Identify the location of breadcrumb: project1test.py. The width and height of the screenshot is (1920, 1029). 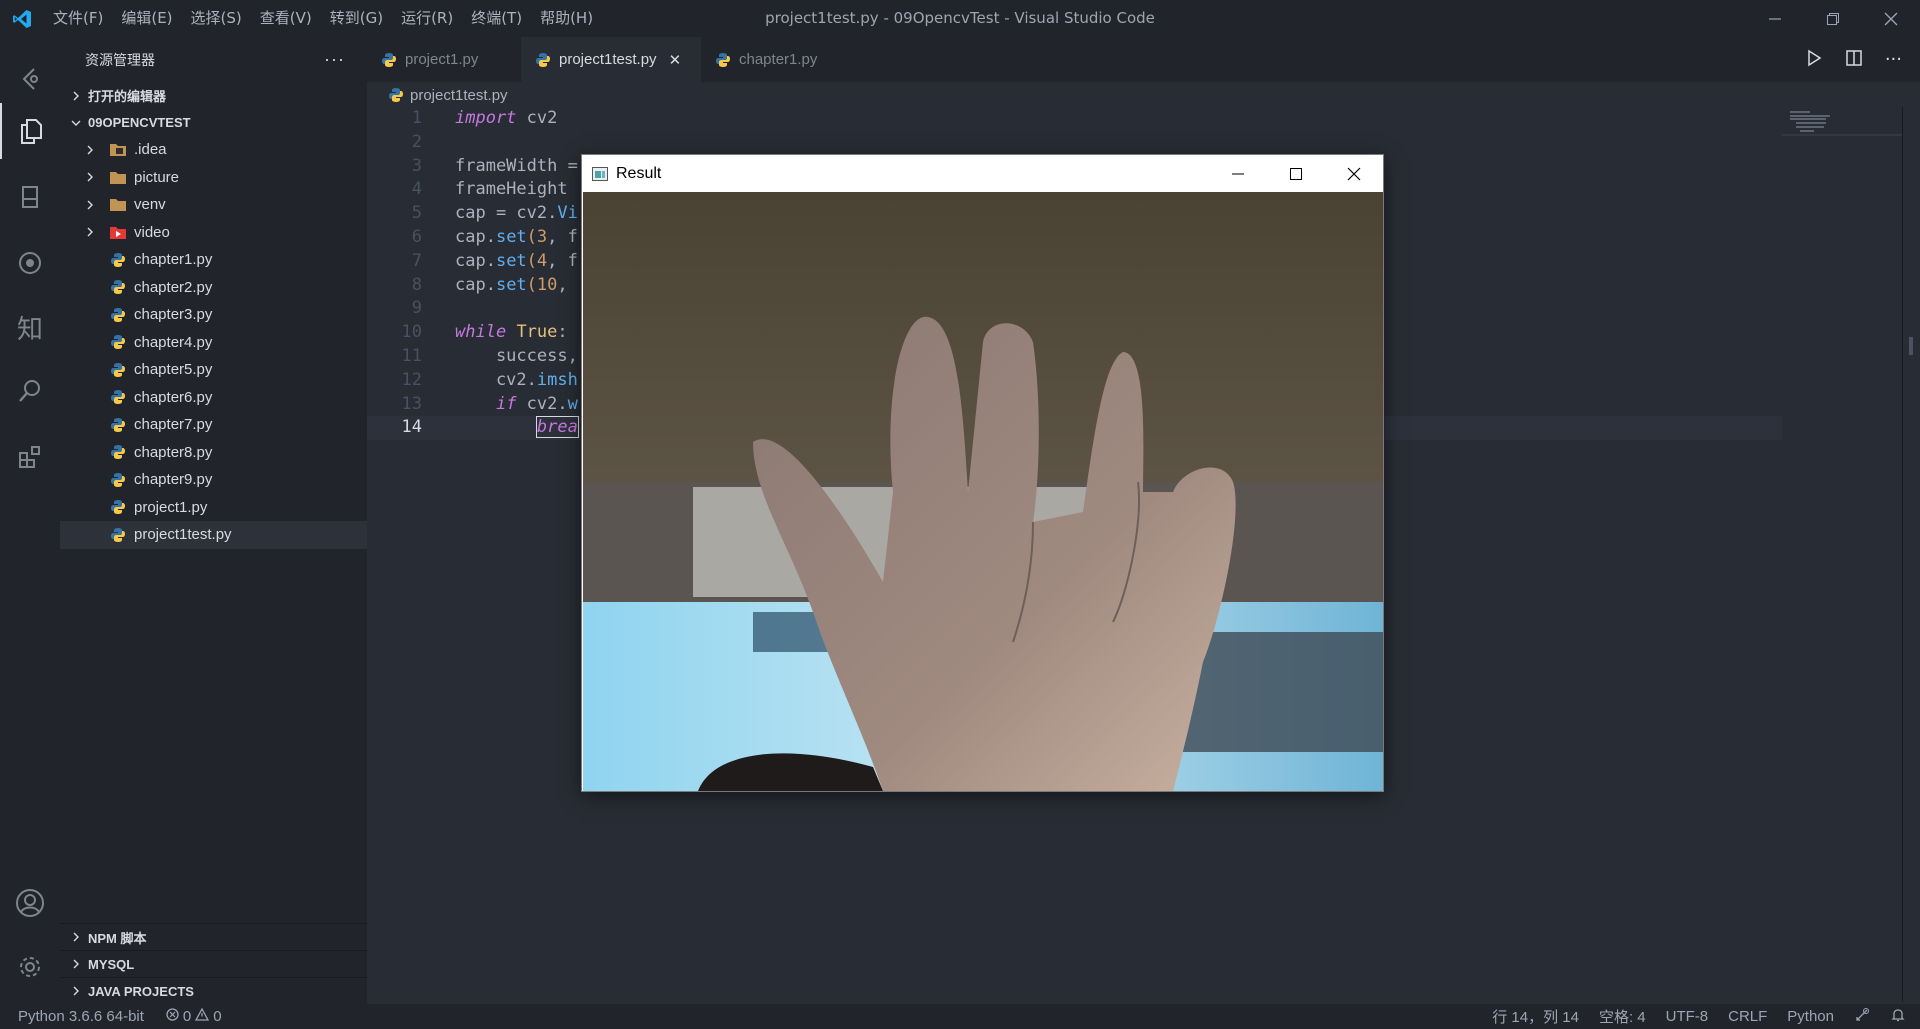
(448, 95).